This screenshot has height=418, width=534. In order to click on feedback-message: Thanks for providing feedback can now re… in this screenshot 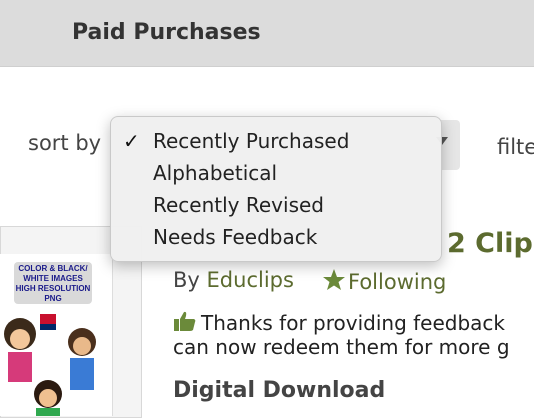, I will do `click(353, 334)`.